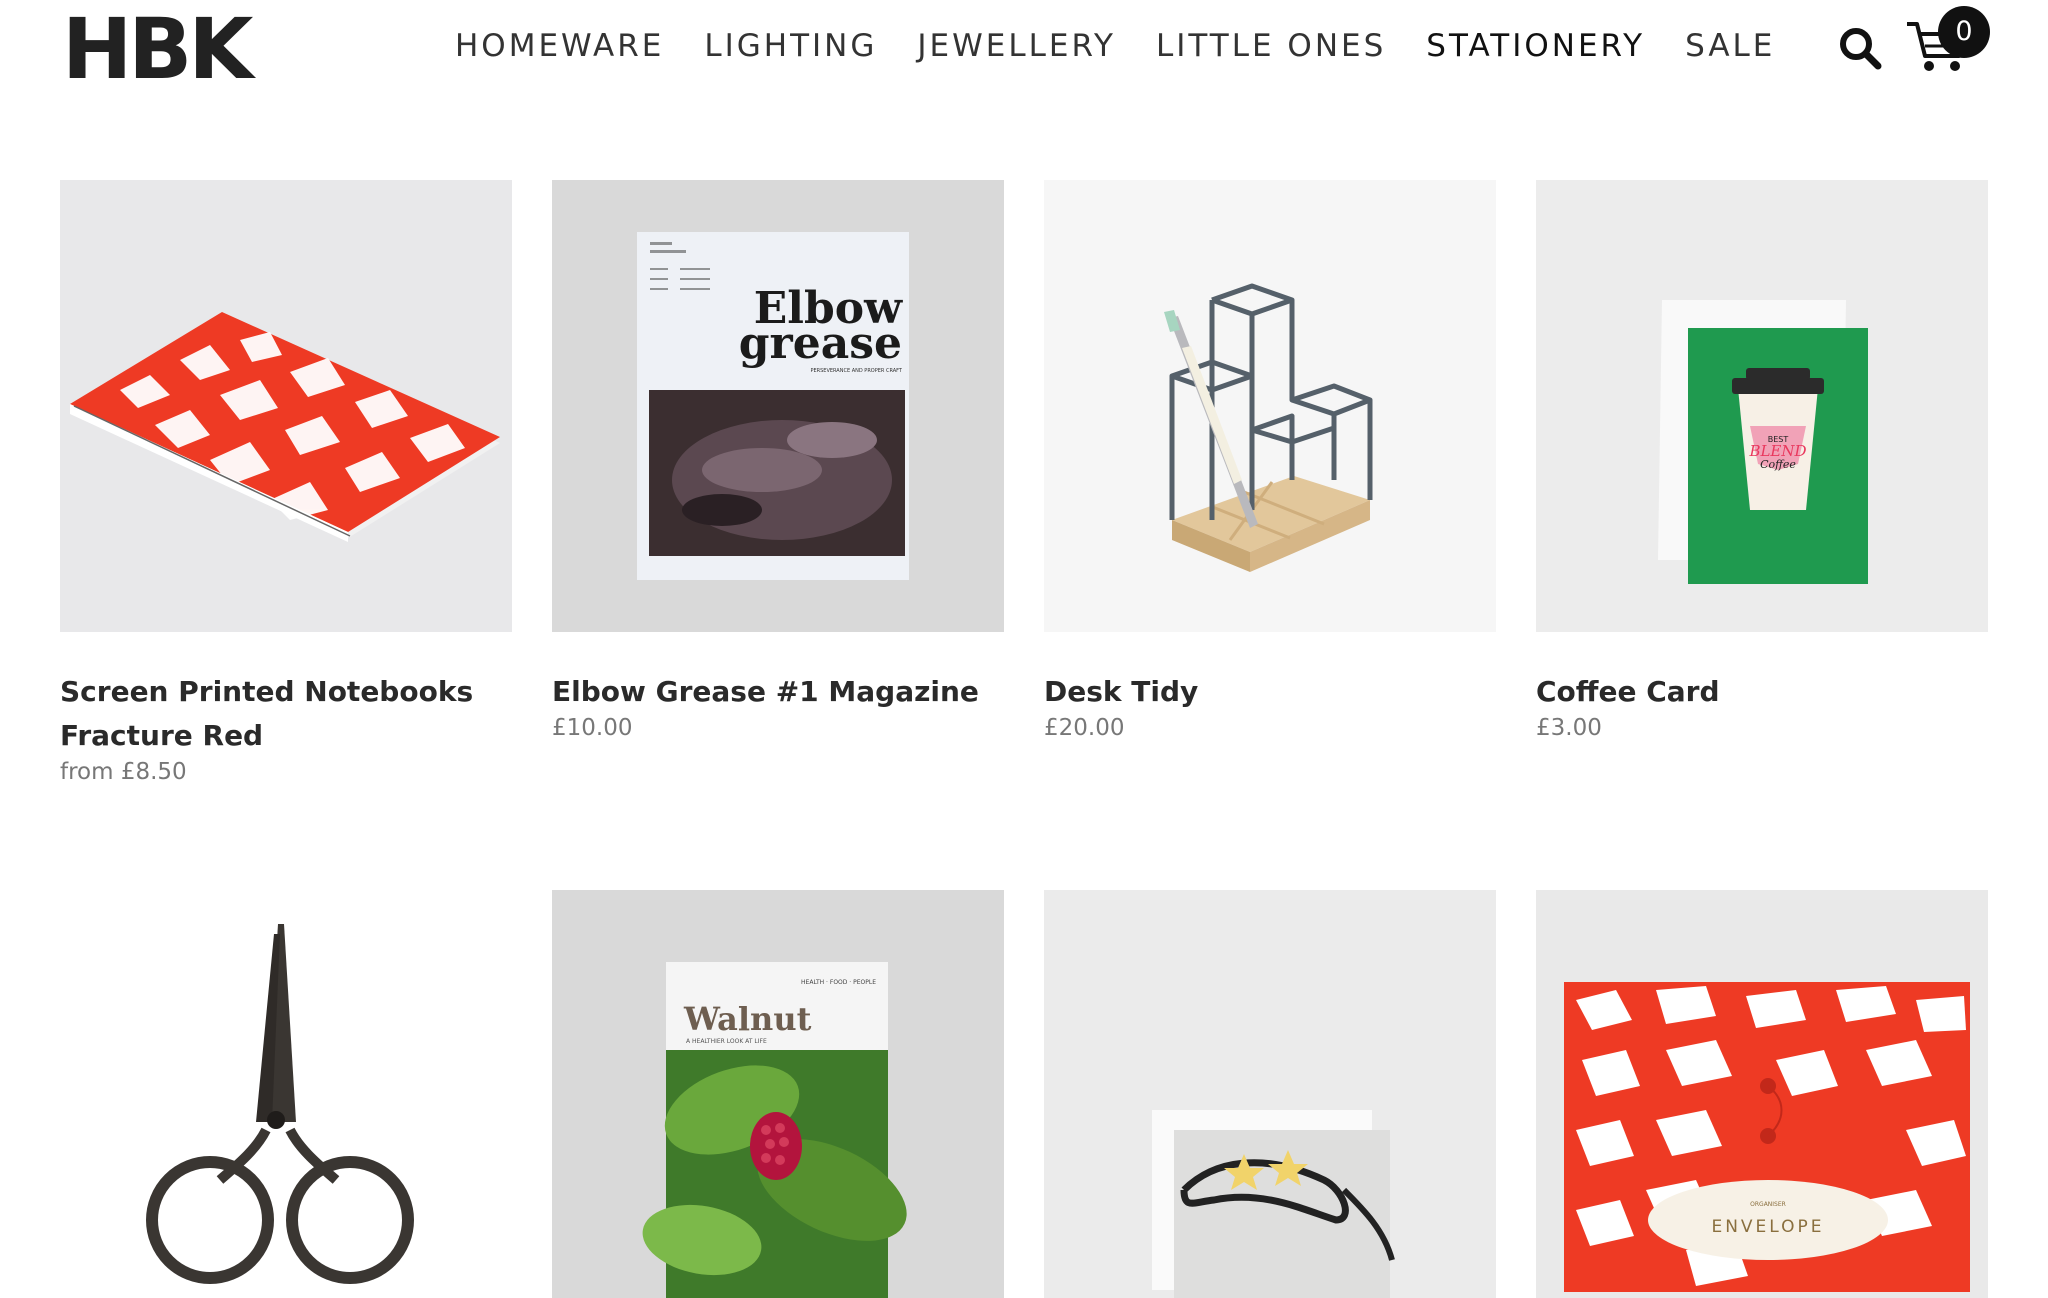  I want to click on product-price: £10.00, so click(592, 728).